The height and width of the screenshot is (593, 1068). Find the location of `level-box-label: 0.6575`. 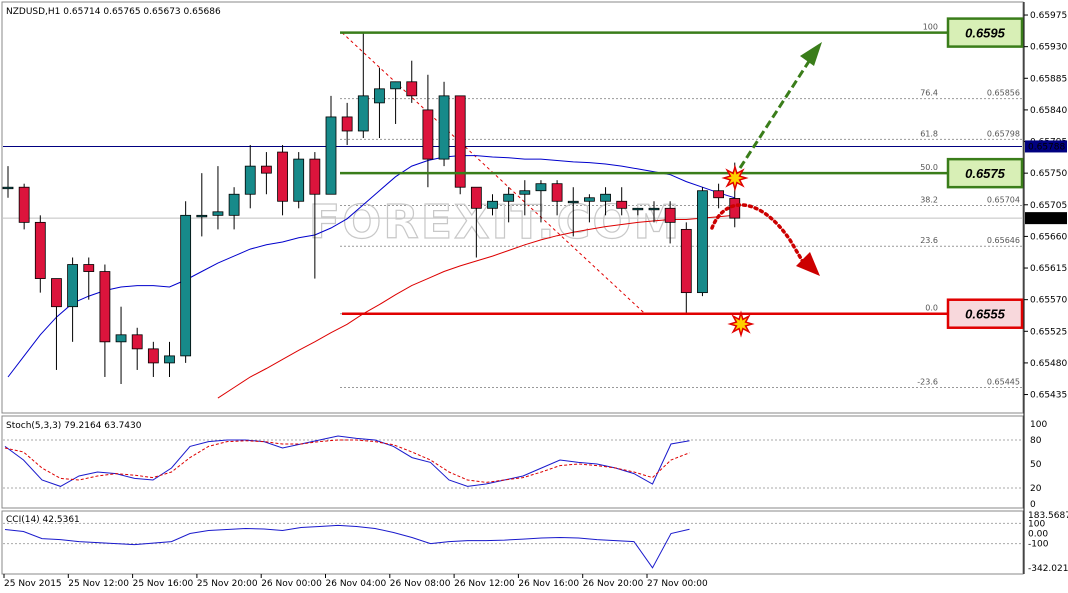

level-box-label: 0.6575 is located at coordinates (985, 173).